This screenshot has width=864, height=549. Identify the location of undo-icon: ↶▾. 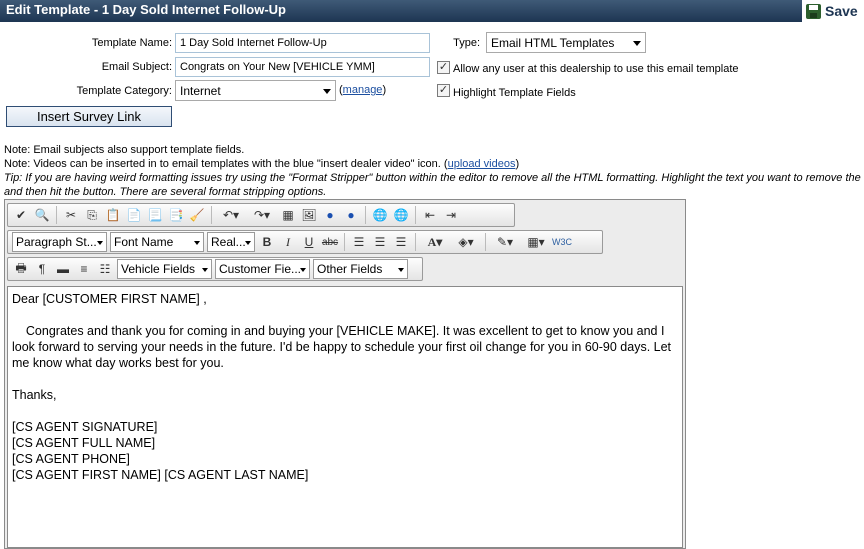
(231, 215).